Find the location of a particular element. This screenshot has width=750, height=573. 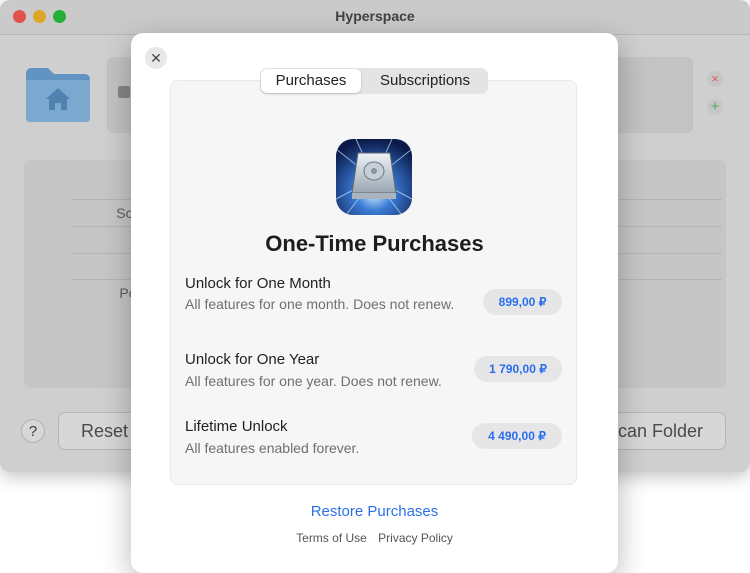

tab-purchases: Purchases is located at coordinates (311, 81).